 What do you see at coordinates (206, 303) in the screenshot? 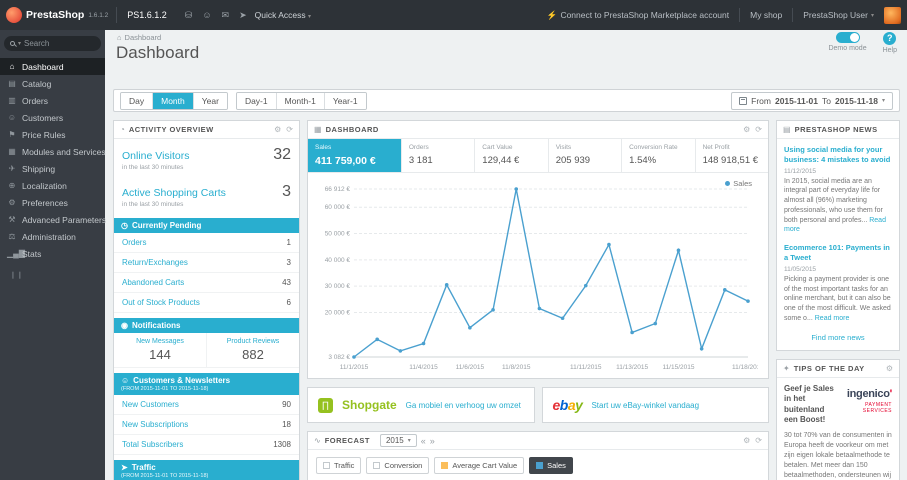
I see `out-of-stock-row: Out of Stock Products 6` at bounding box center [206, 303].